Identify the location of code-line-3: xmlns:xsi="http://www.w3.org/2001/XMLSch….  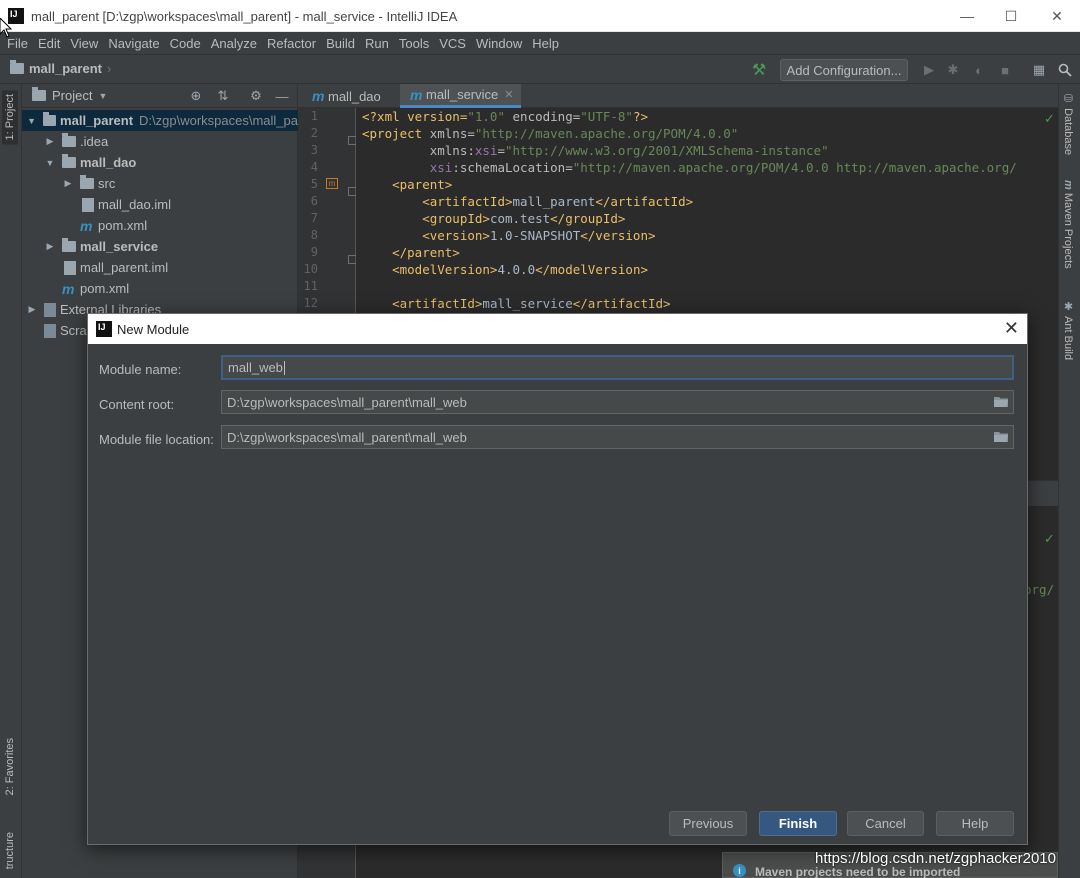
(595, 150).